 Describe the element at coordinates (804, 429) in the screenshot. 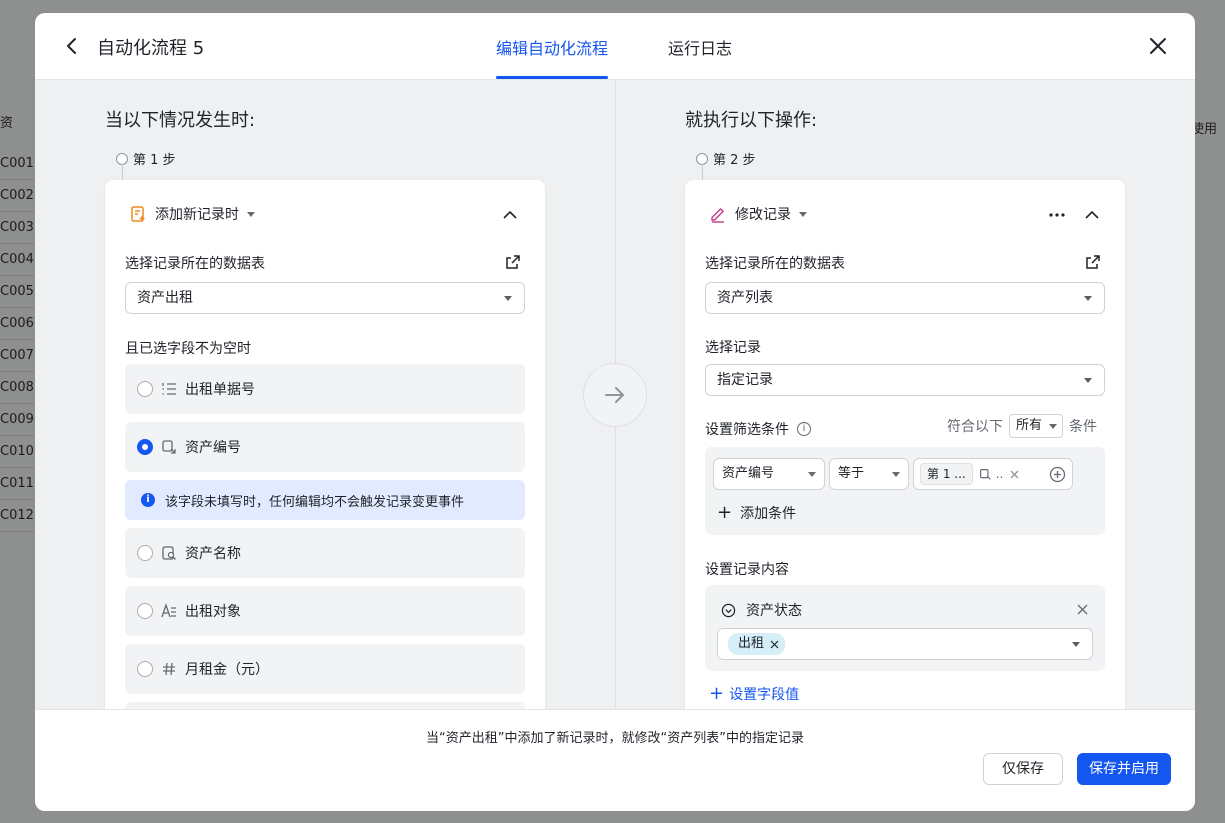

I see `info-circle-icon: i` at that location.